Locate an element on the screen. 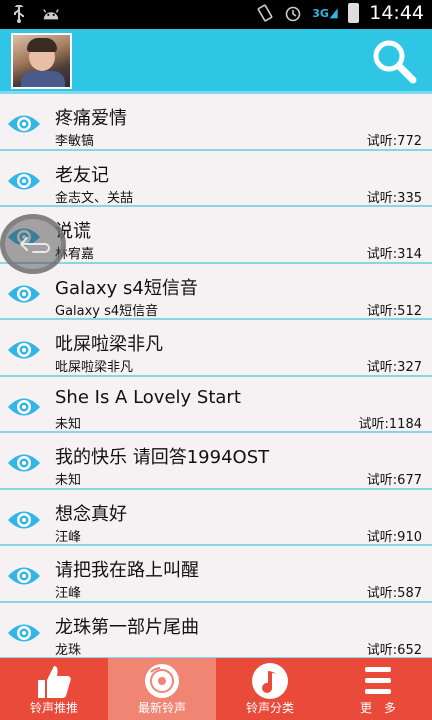  play-count: 试听:772 is located at coordinates (394, 139).